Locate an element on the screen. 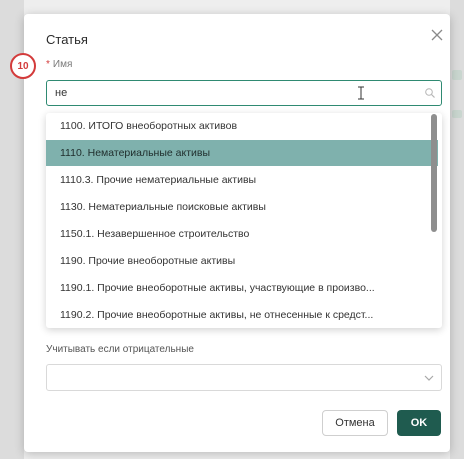 The height and width of the screenshot is (459, 464). close-icon is located at coordinates (437, 35).